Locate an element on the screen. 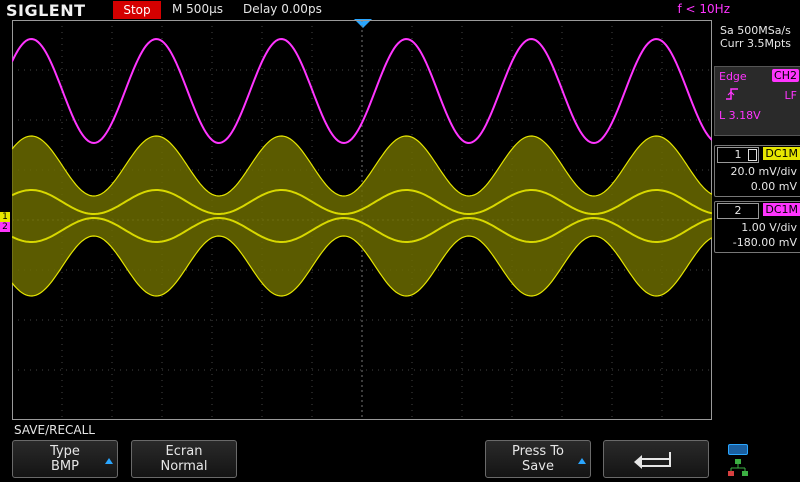  softkey-type: Type BMP is located at coordinates (65, 459).